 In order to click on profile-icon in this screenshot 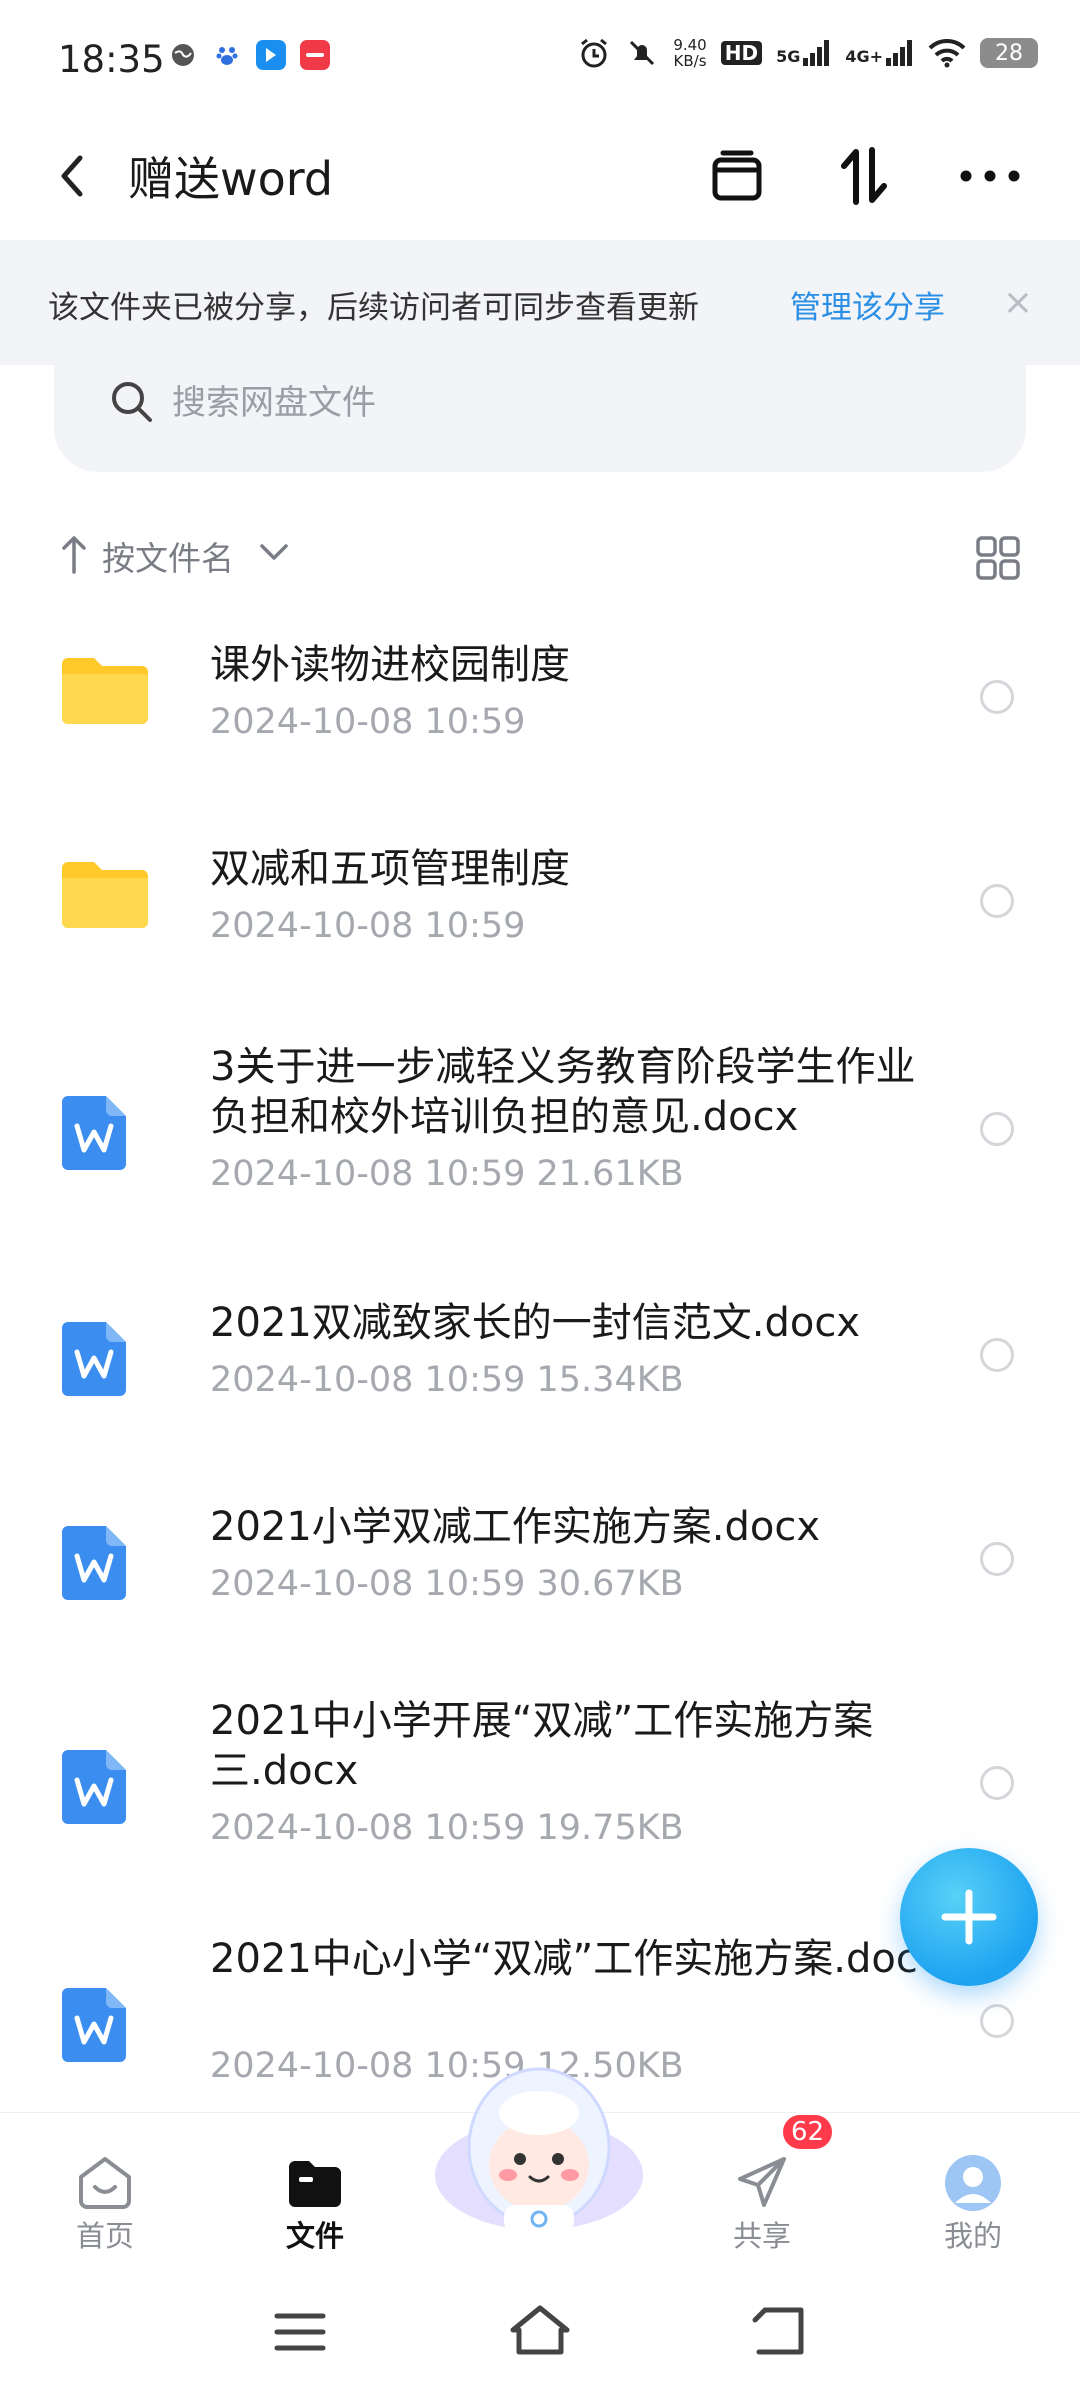, I will do `click(973, 2183)`.